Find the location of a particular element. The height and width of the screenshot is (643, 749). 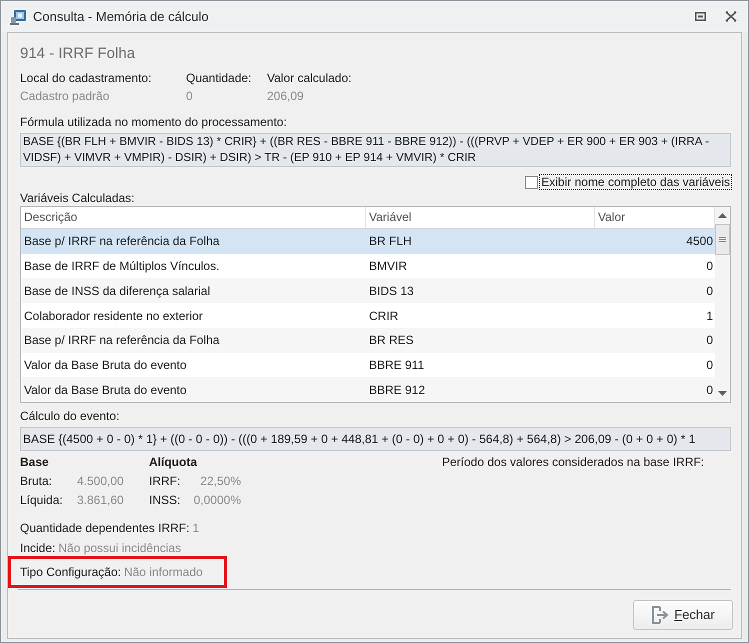

base-value: 4.500,00 is located at coordinates (101, 481).